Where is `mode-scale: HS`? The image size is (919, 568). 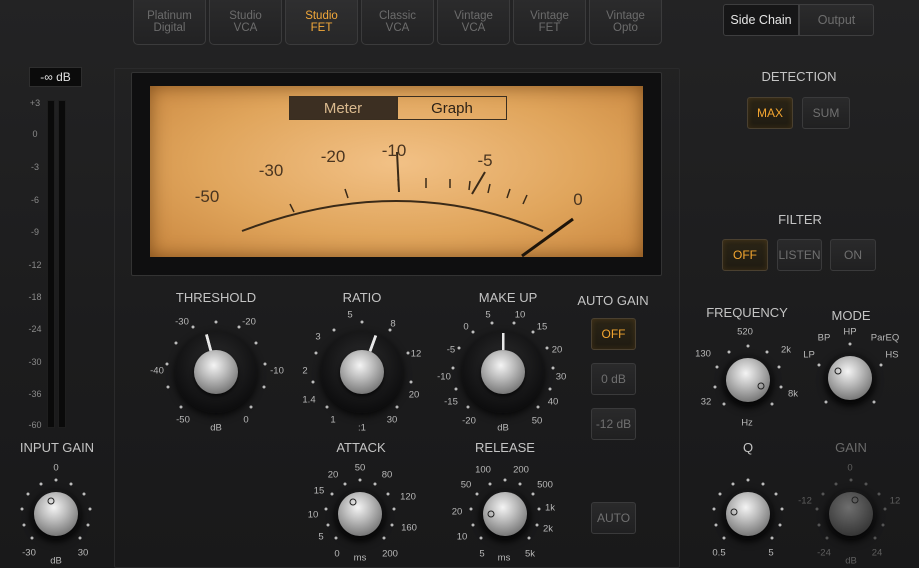 mode-scale: HS is located at coordinates (892, 355).